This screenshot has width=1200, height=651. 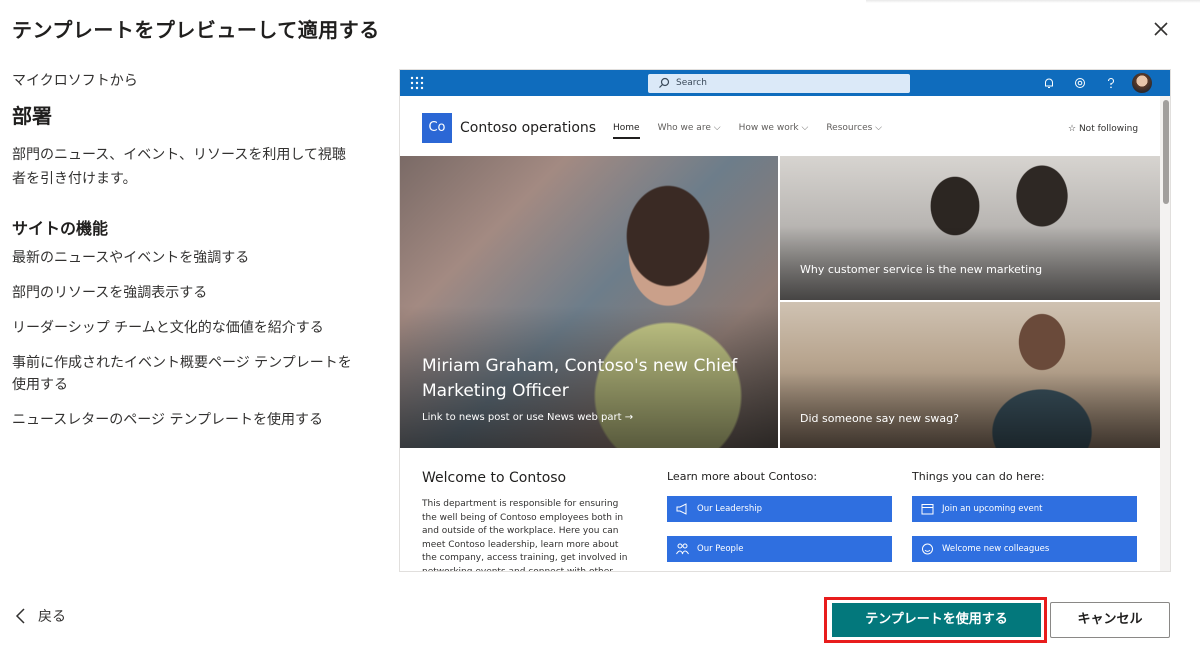 What do you see at coordinates (927, 509) in the screenshot?
I see `calendar-icon` at bounding box center [927, 509].